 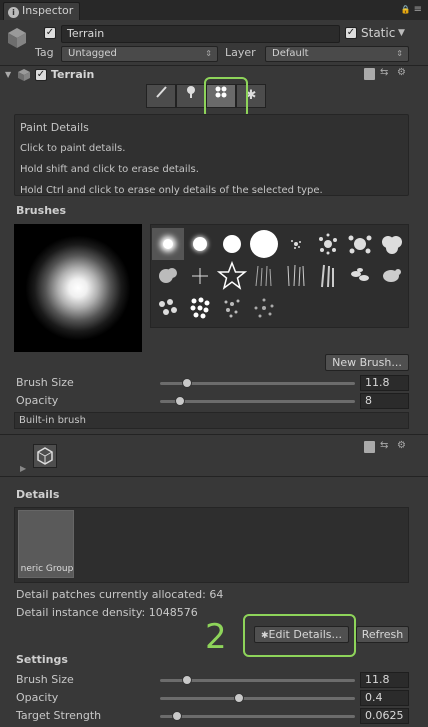 I want to click on opacity-slider, so click(x=257, y=401).